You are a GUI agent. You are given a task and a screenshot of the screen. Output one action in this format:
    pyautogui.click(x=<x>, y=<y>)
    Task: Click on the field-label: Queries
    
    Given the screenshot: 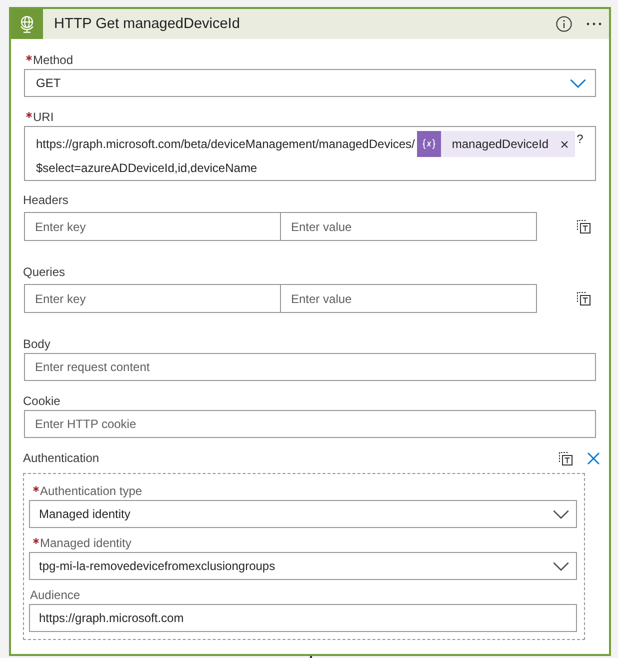 What is the action you would take?
    pyautogui.click(x=44, y=272)
    